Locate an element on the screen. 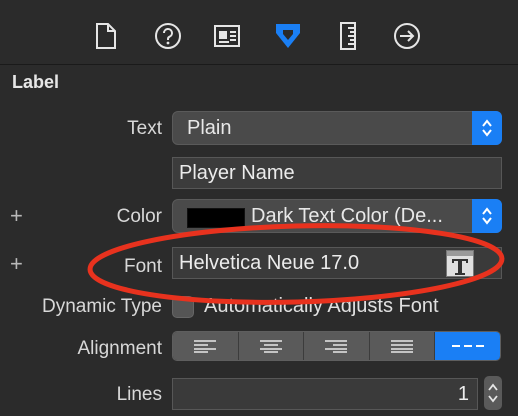  help-inspector-button is located at coordinates (168, 36).